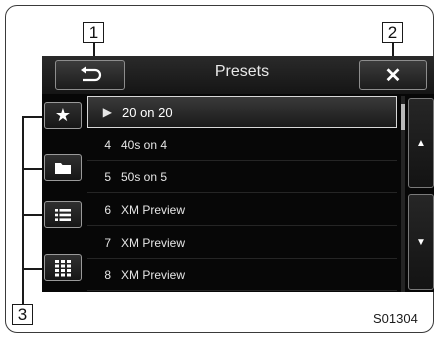 This screenshot has height=337, width=438. I want to click on scrollbar-thumb, so click(403, 117).